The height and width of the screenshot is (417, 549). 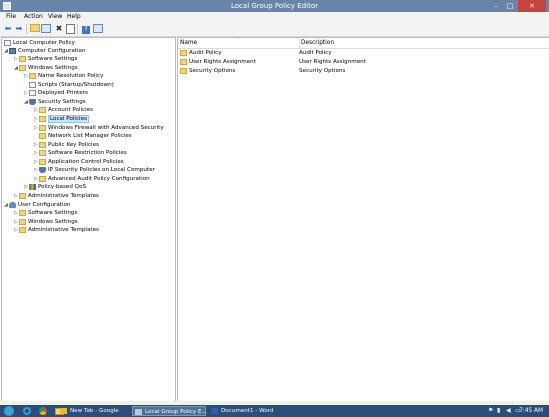 What do you see at coordinates (490, 411) in the screenshot?
I see `flag-icon: ⚑` at bounding box center [490, 411].